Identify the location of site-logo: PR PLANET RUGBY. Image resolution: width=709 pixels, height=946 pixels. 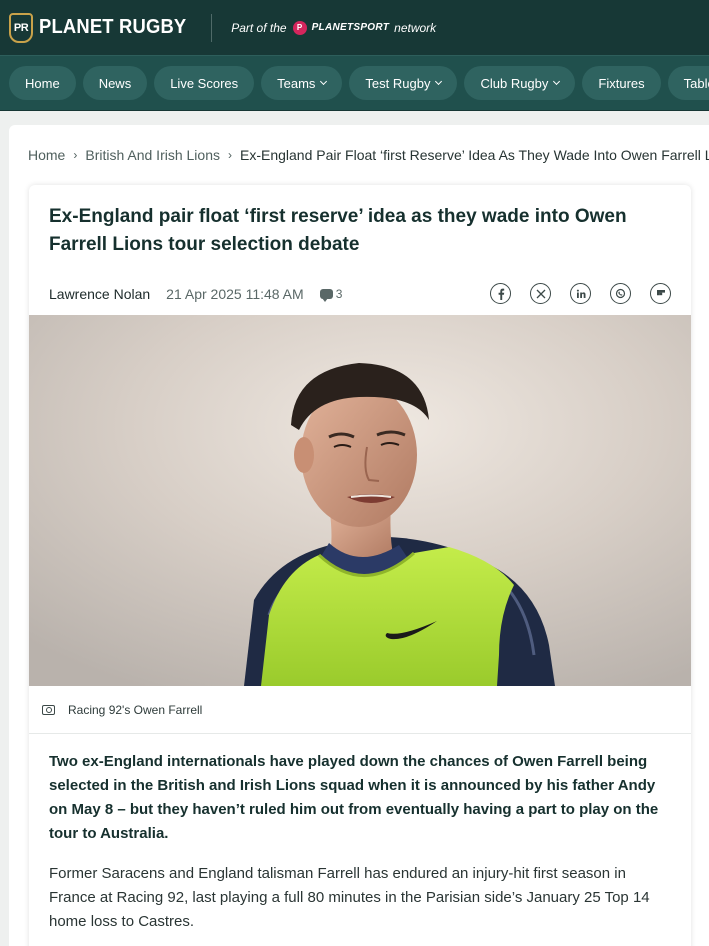
(104, 27).